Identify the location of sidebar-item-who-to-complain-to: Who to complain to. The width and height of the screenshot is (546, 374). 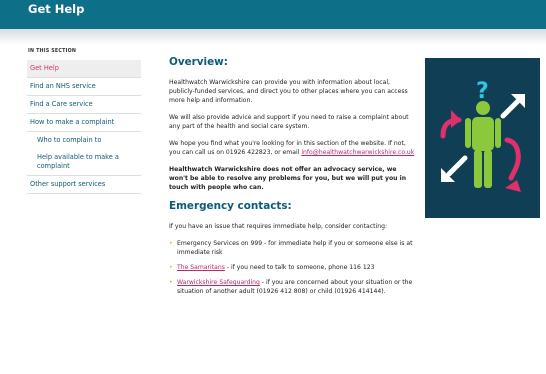
(84, 140).